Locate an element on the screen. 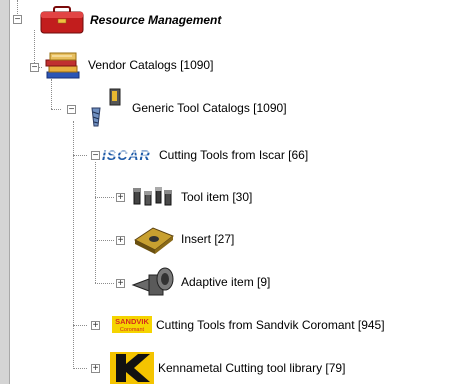 The height and width of the screenshot is (387, 458). tree-node-tool-item: Tool item [30] is located at coordinates (191, 197).